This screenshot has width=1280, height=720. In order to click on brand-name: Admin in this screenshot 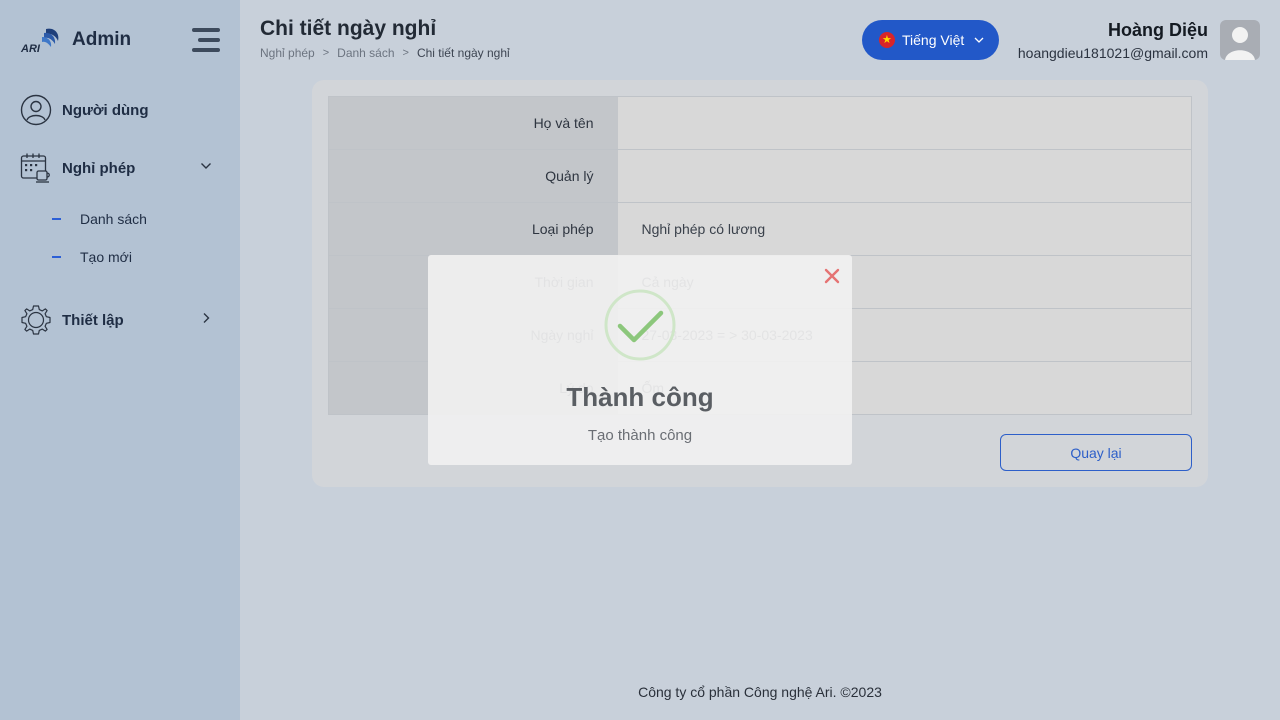, I will do `click(102, 39)`.